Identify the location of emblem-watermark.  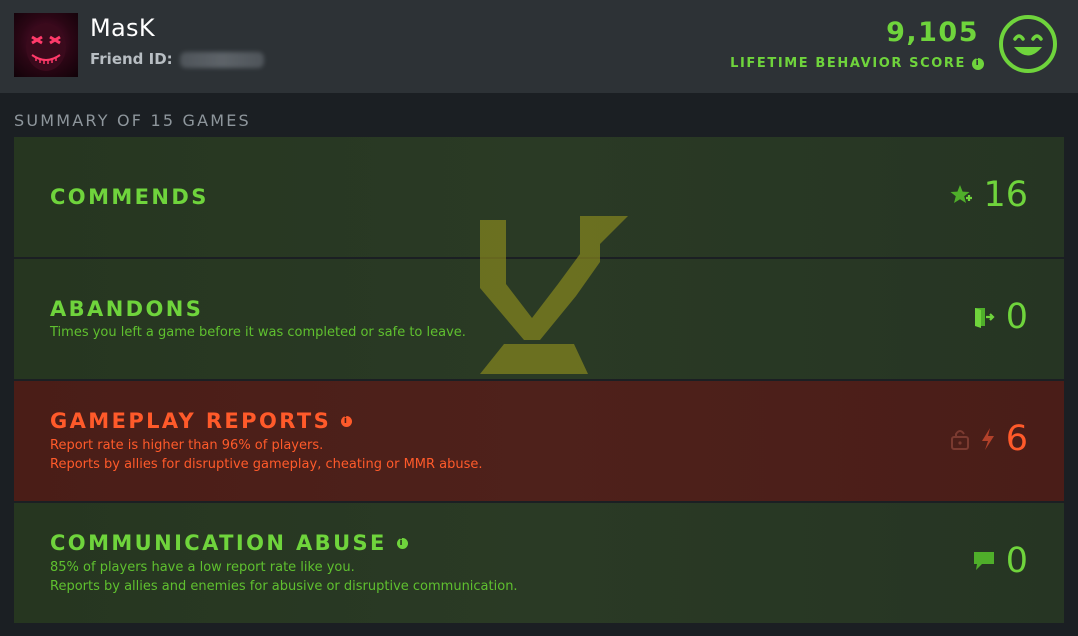
(554, 295).